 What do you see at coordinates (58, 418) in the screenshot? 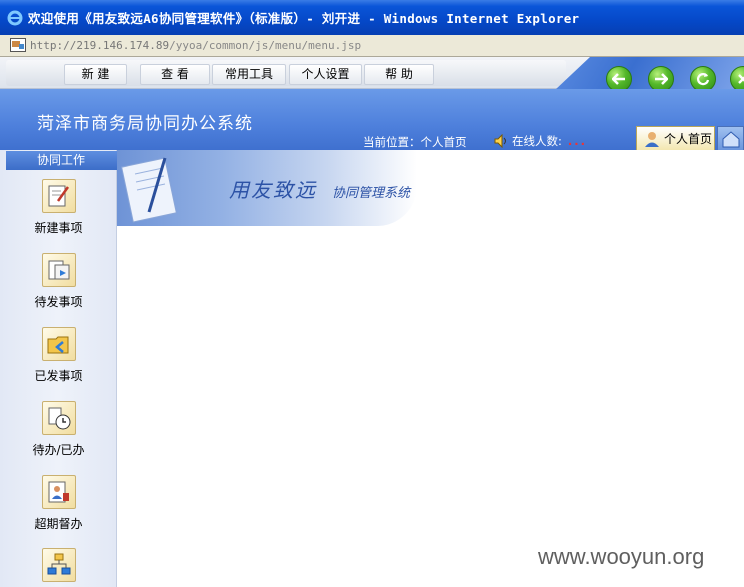
I see `todo-done-icon` at bounding box center [58, 418].